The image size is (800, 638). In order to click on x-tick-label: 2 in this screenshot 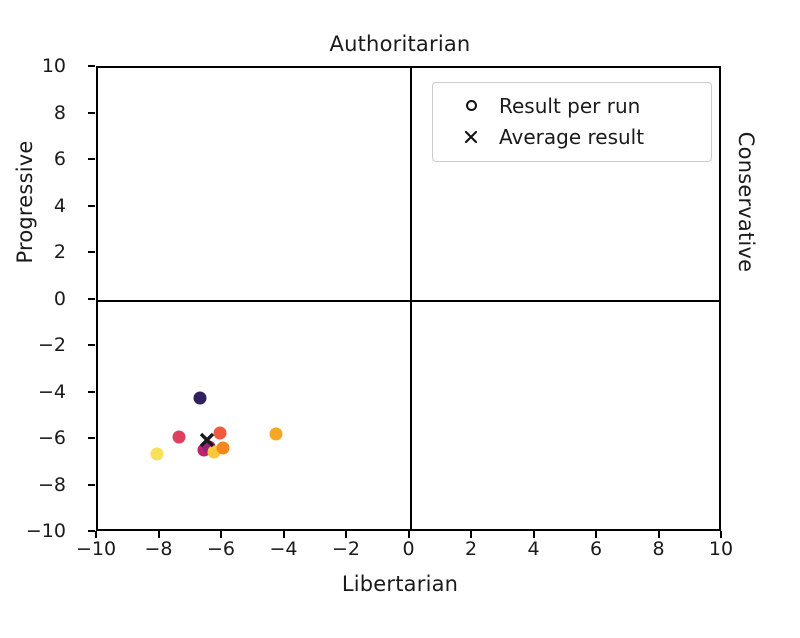, I will do `click(471, 549)`.